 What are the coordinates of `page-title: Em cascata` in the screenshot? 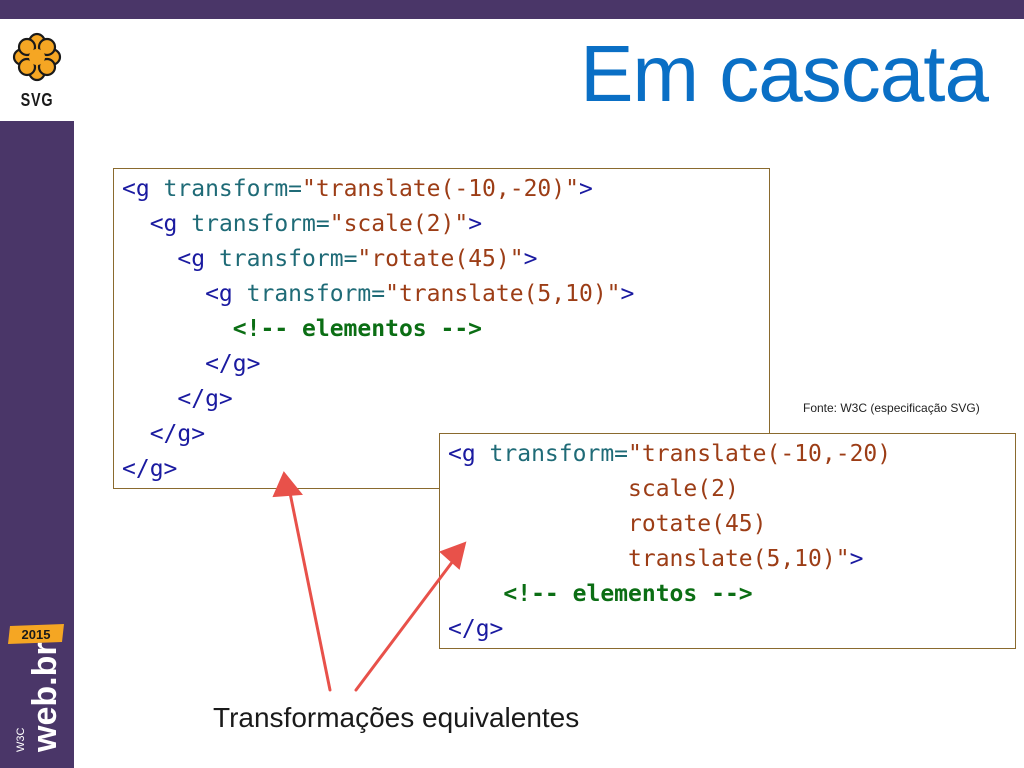 It's located at (784, 73).